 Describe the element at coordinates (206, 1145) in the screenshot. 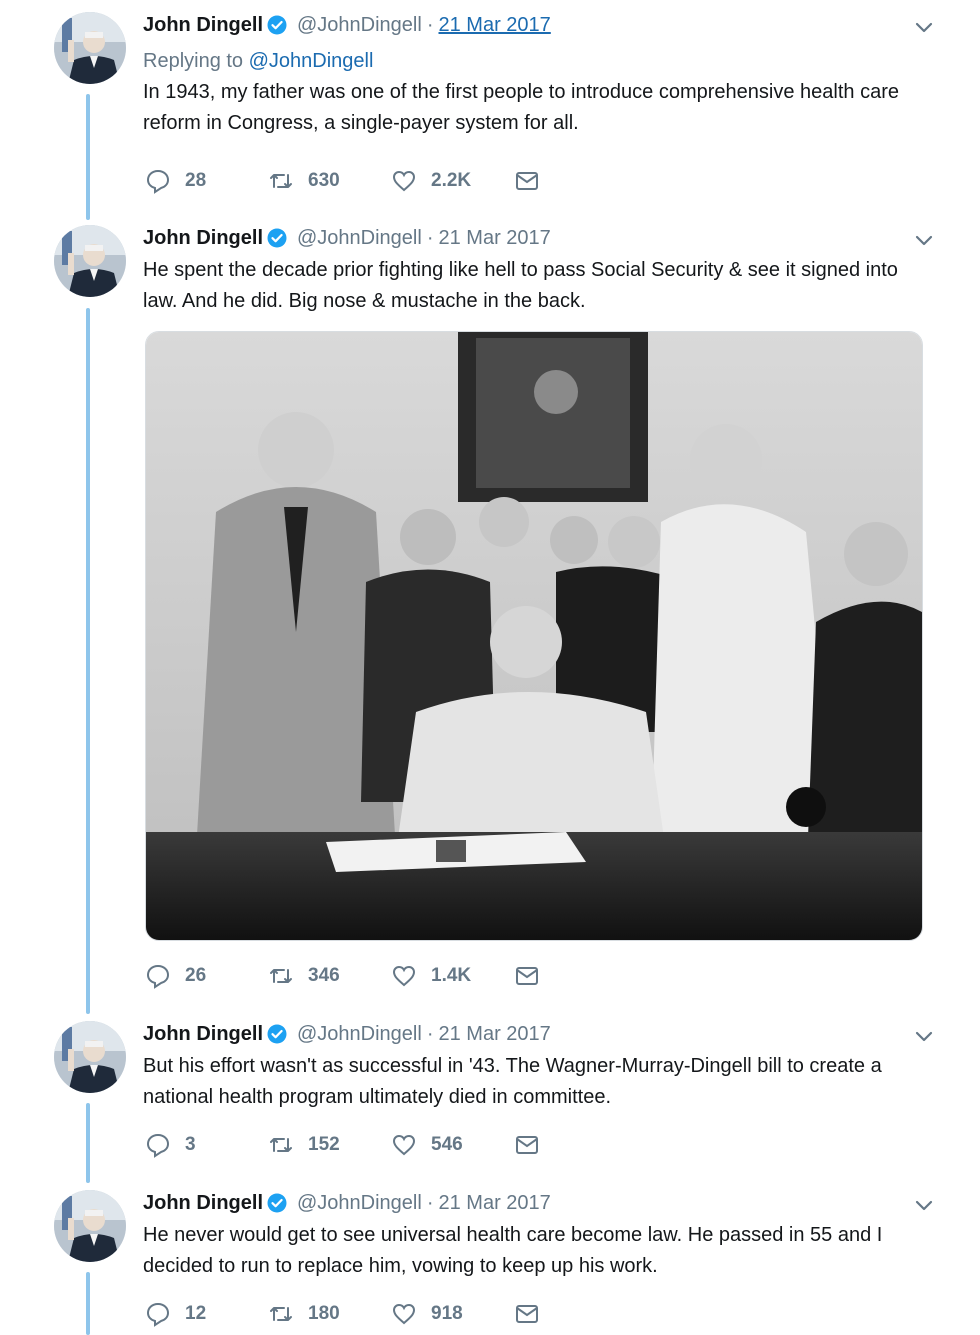

I see `reply-button: 3` at that location.